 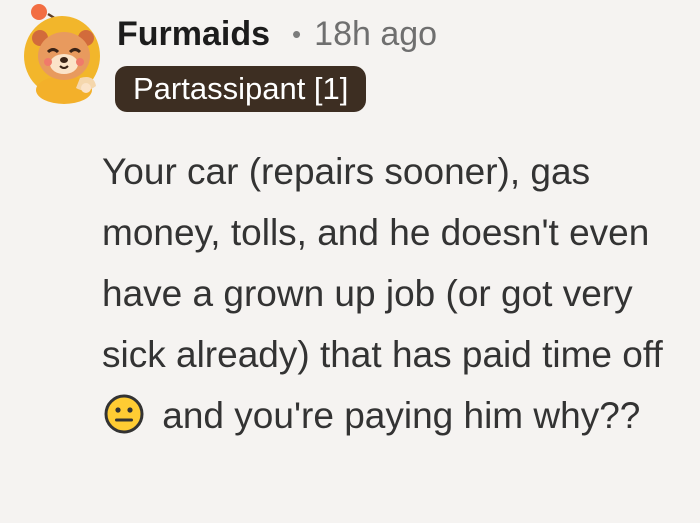 I want to click on comment-body-text-part2: and you're paying him why??, so click(x=401, y=415).